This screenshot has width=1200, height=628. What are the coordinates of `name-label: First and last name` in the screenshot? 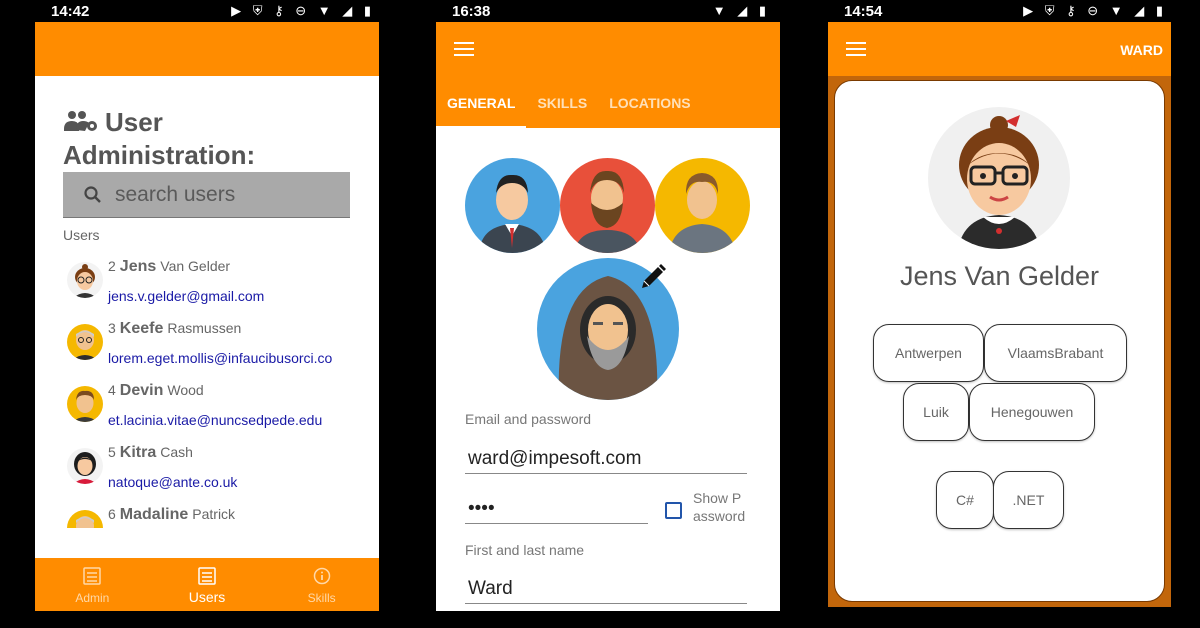 It's located at (525, 550).